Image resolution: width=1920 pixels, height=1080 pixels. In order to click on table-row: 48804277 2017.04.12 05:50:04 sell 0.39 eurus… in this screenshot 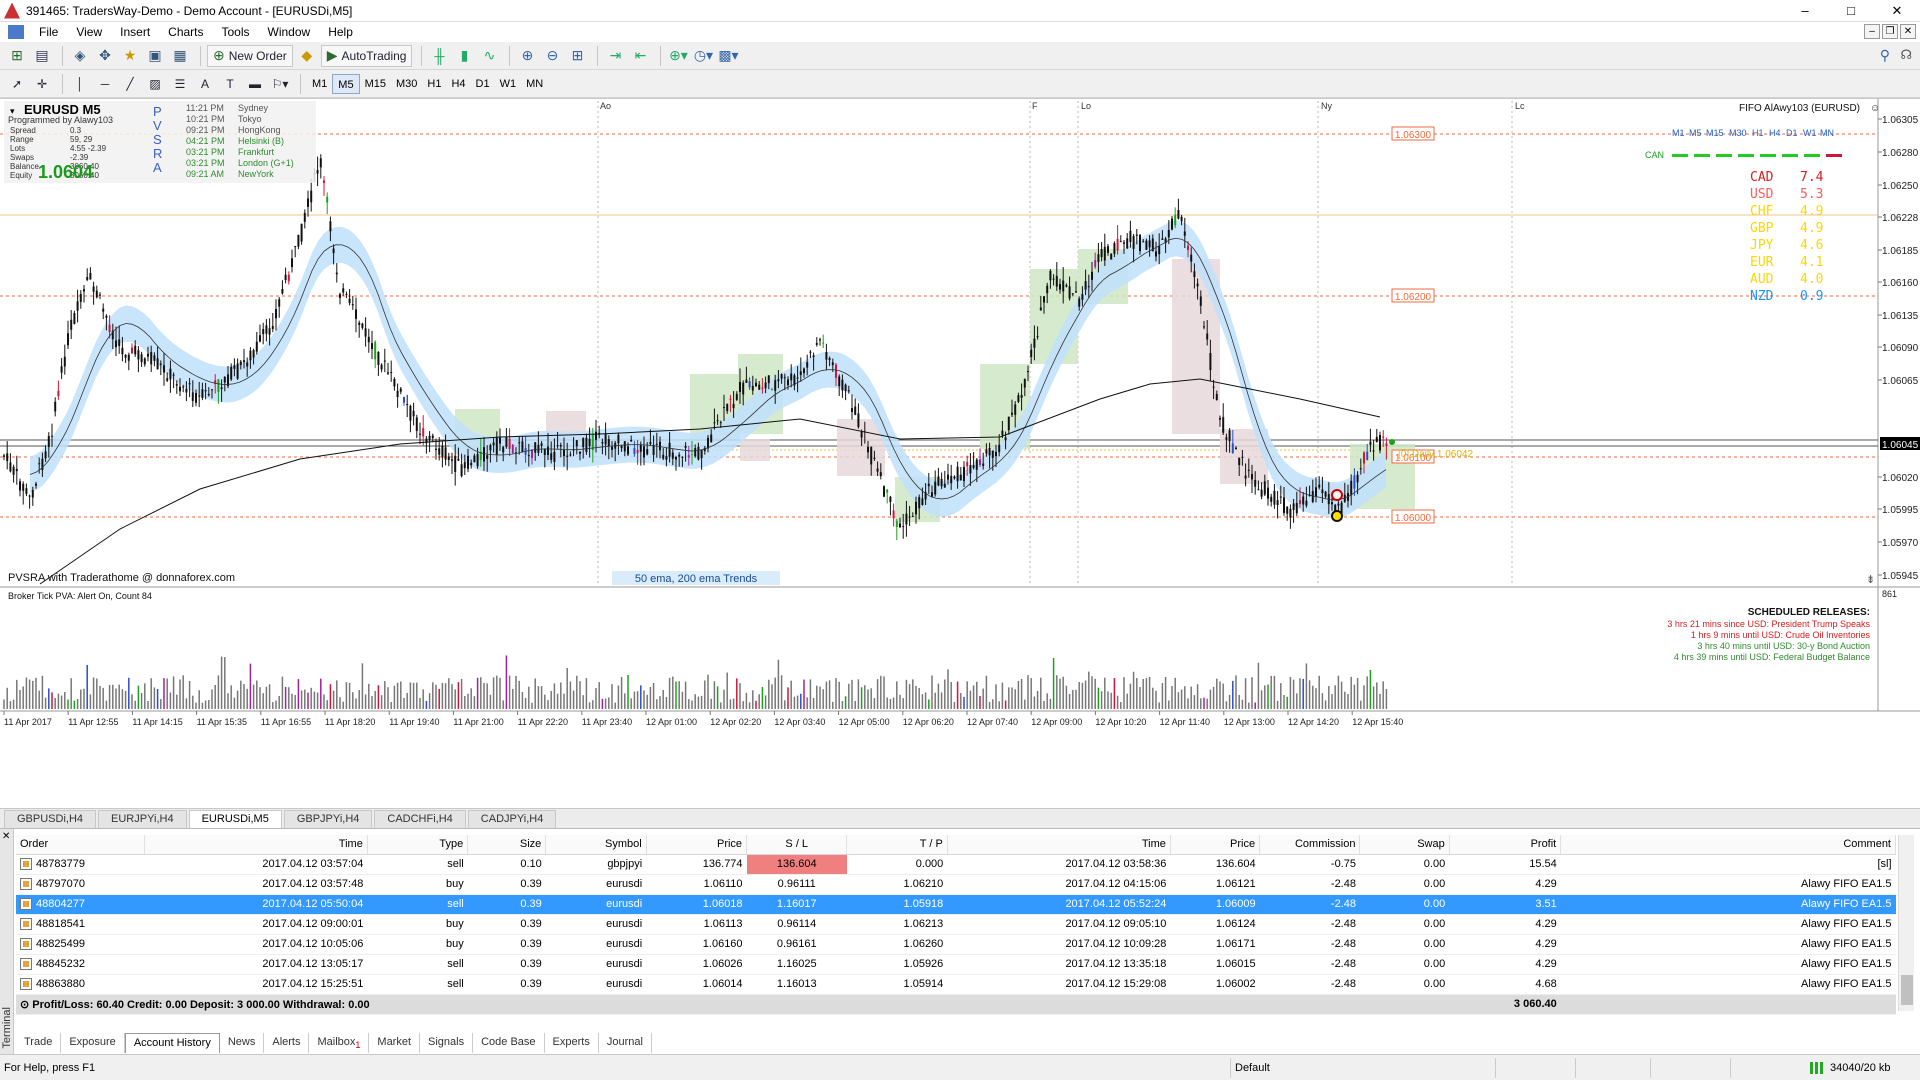, I will do `click(956, 904)`.